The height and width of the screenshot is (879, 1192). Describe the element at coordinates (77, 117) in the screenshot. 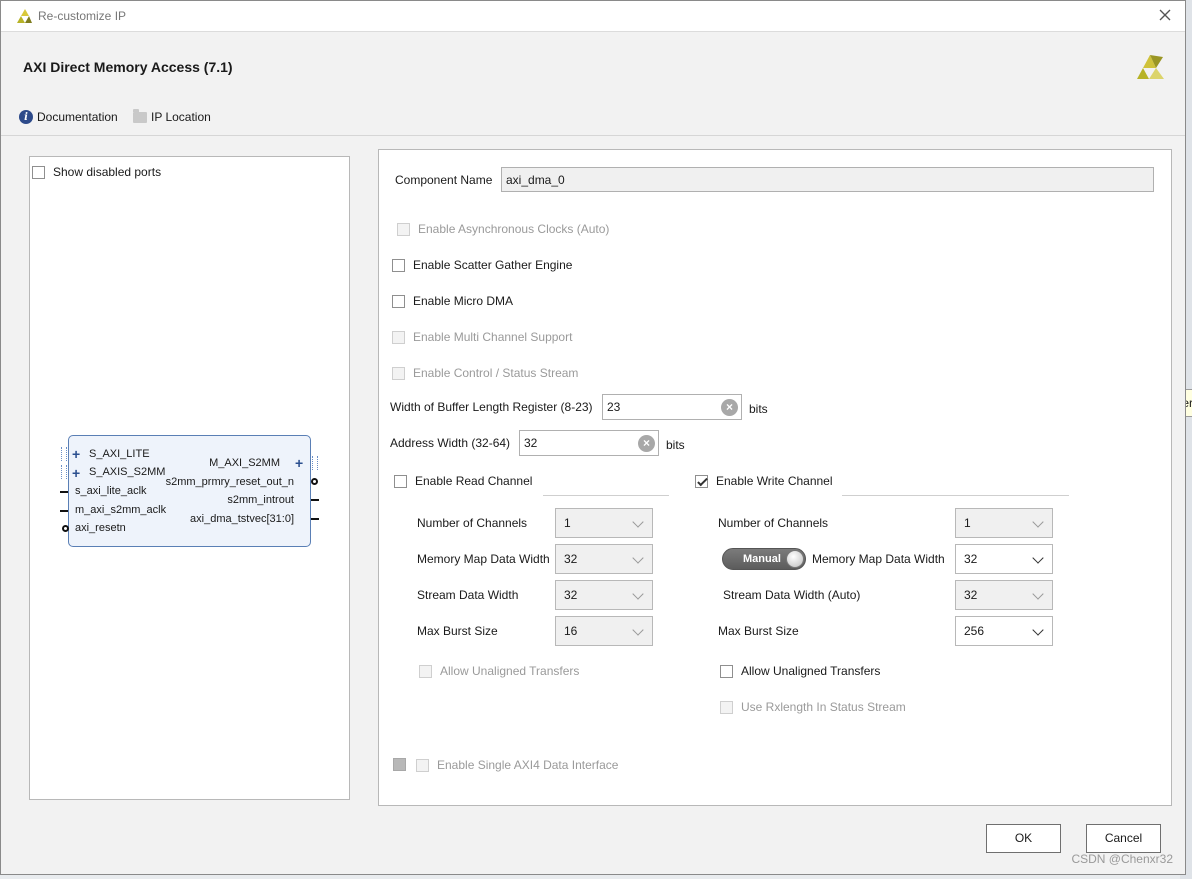

I see `documentation-label: Documentation` at that location.